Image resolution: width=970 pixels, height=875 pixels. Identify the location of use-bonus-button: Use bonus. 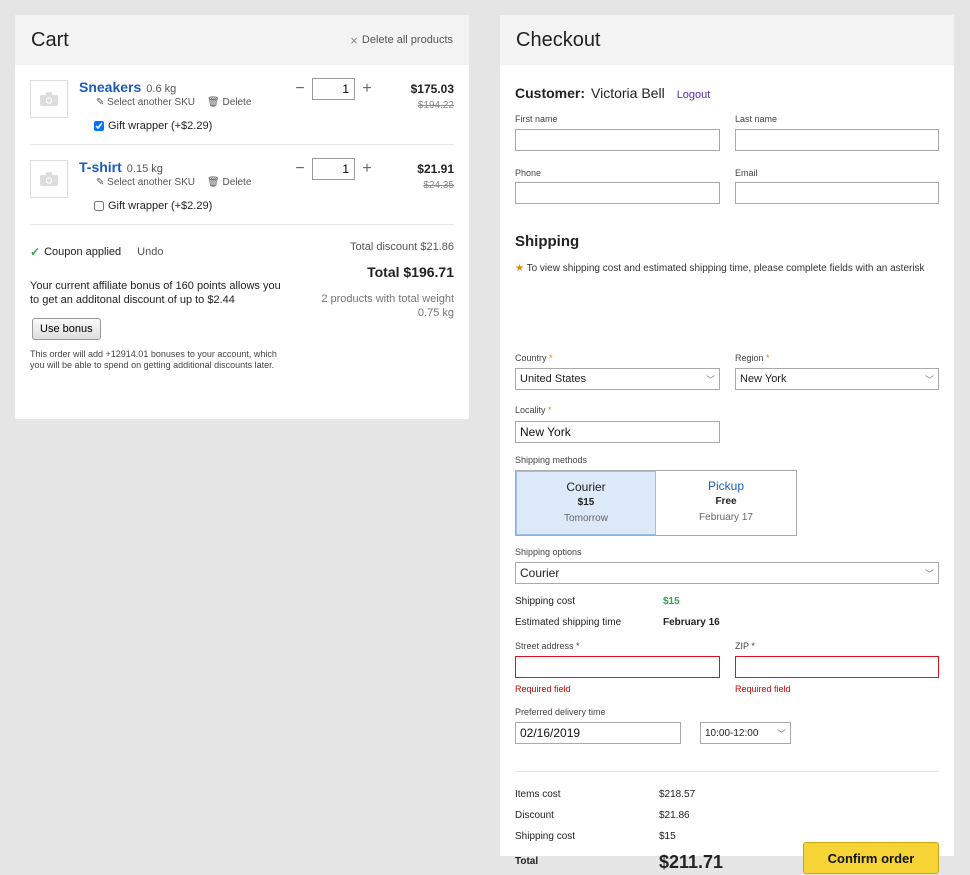
(66, 329).